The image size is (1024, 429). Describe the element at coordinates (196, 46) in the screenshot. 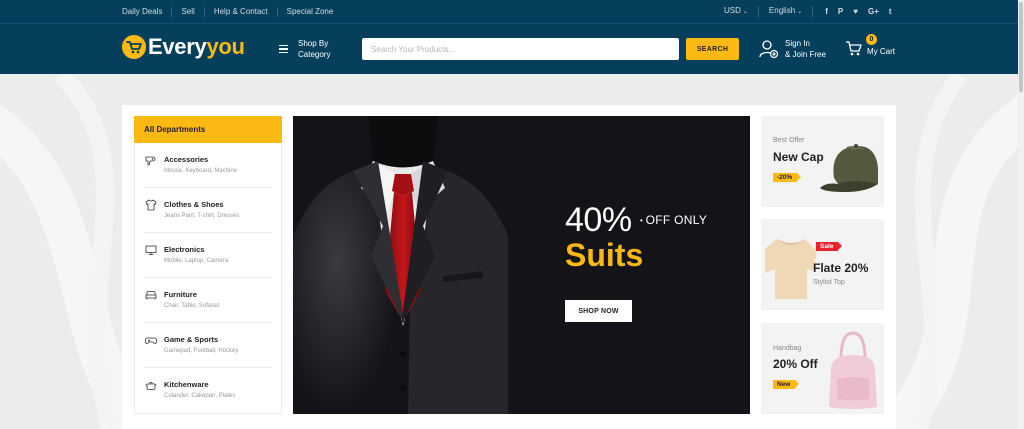

I see `logo-text: Everyyou` at that location.